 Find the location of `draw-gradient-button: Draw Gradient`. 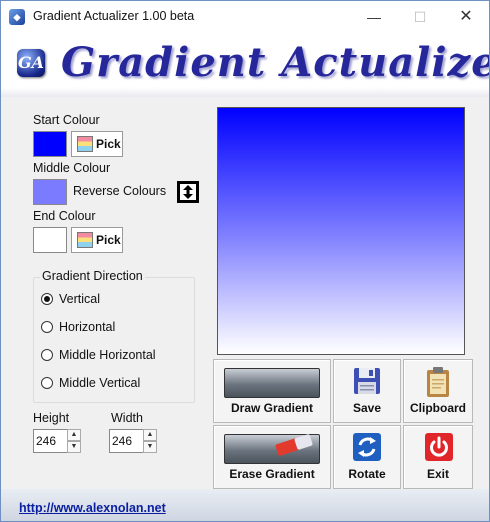

draw-gradient-button: Draw Gradient is located at coordinates (272, 391).